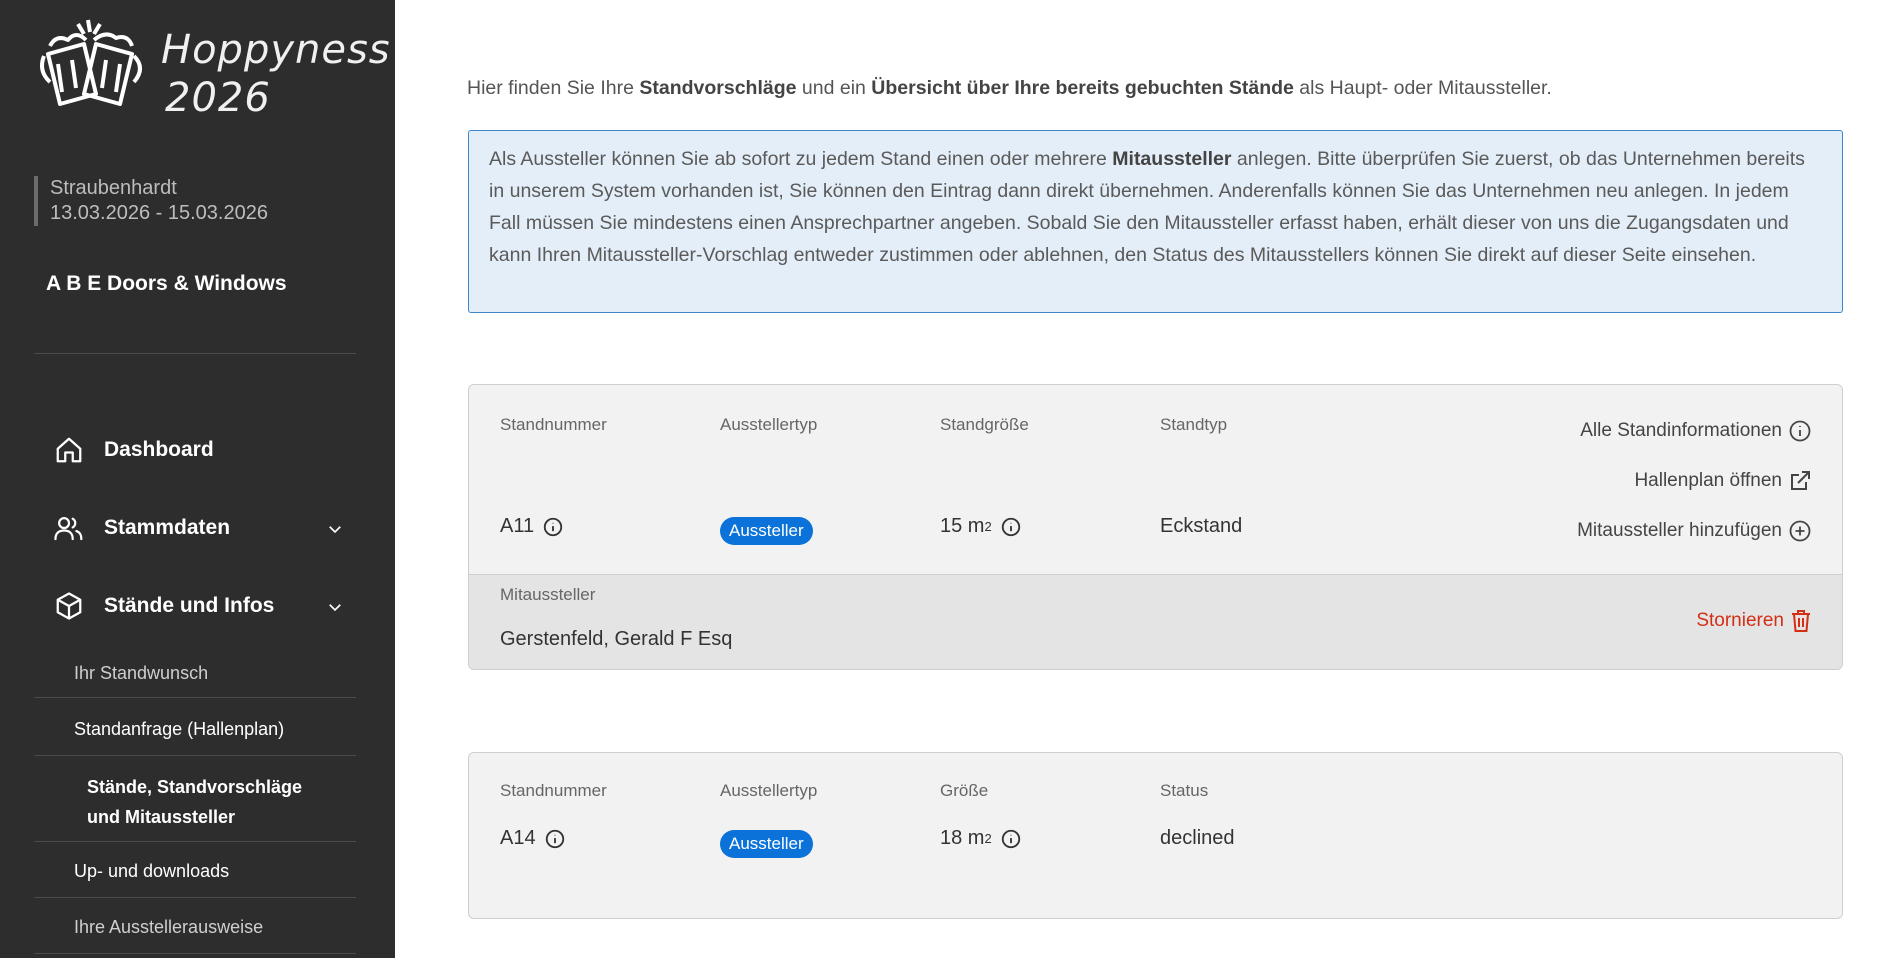 The image size is (1903, 958). I want to click on sidebar-item-standwunsch: Ihr Standwunsch, so click(195, 678).